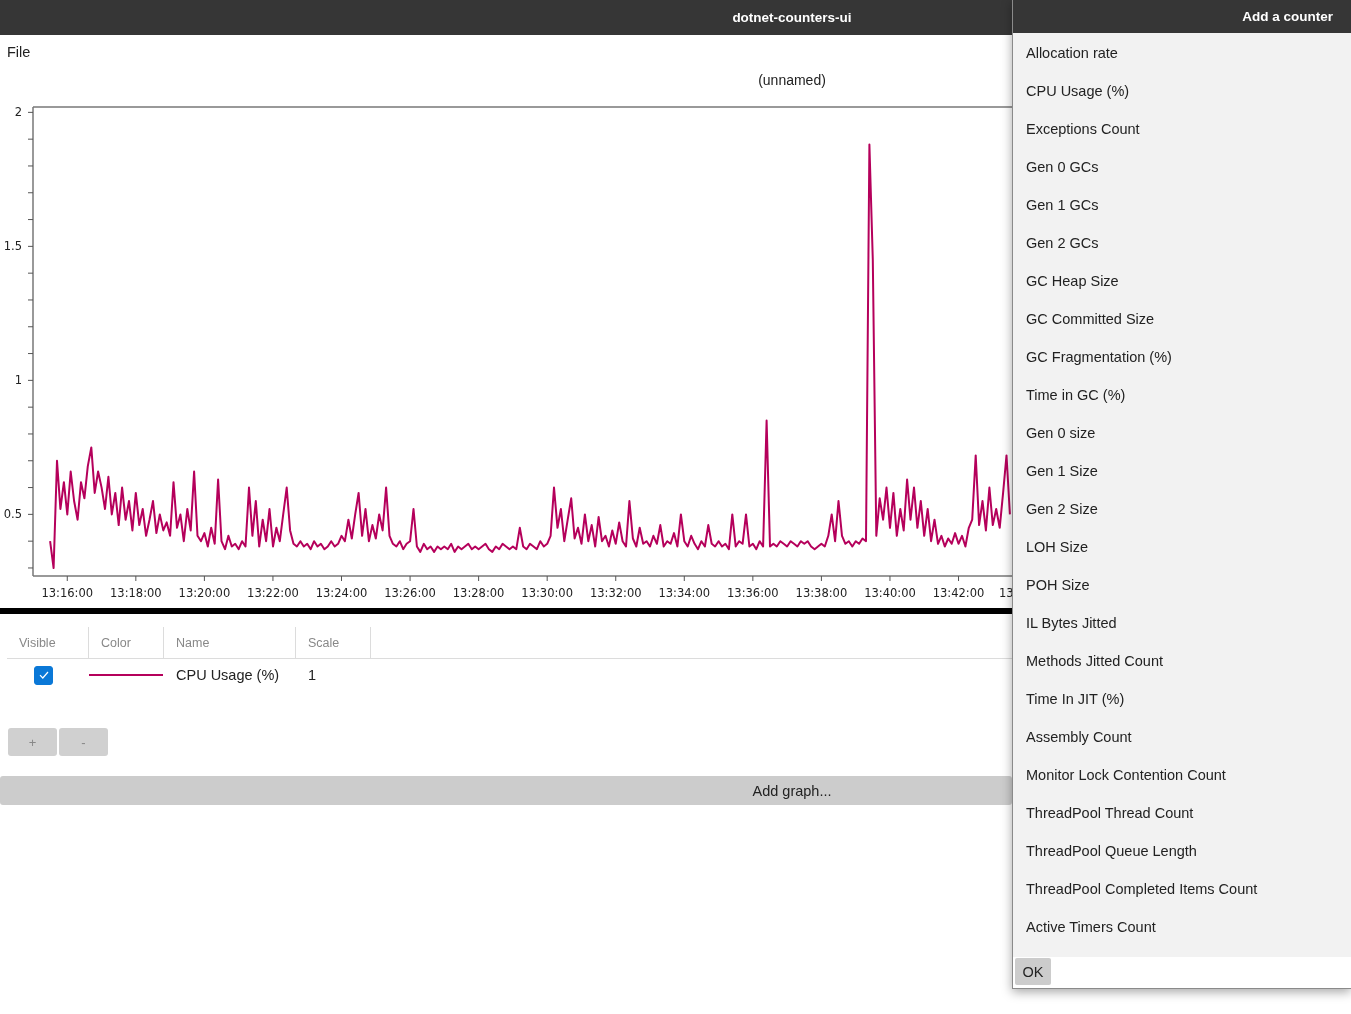  I want to click on column-header: Name, so click(229, 642).